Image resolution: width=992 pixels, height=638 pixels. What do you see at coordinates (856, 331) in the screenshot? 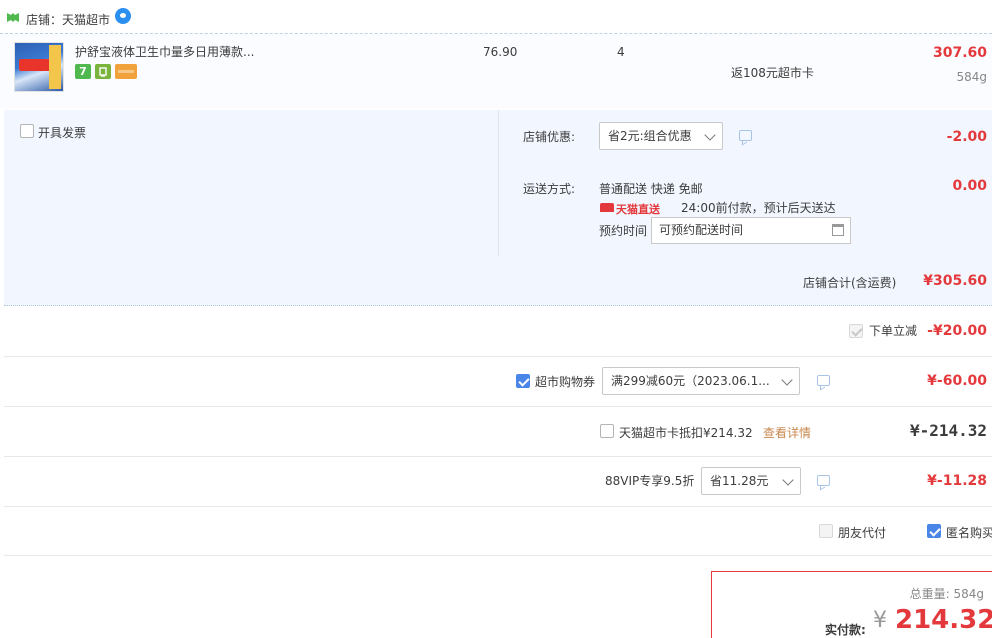
I see `instant-discount-checkbox` at bounding box center [856, 331].